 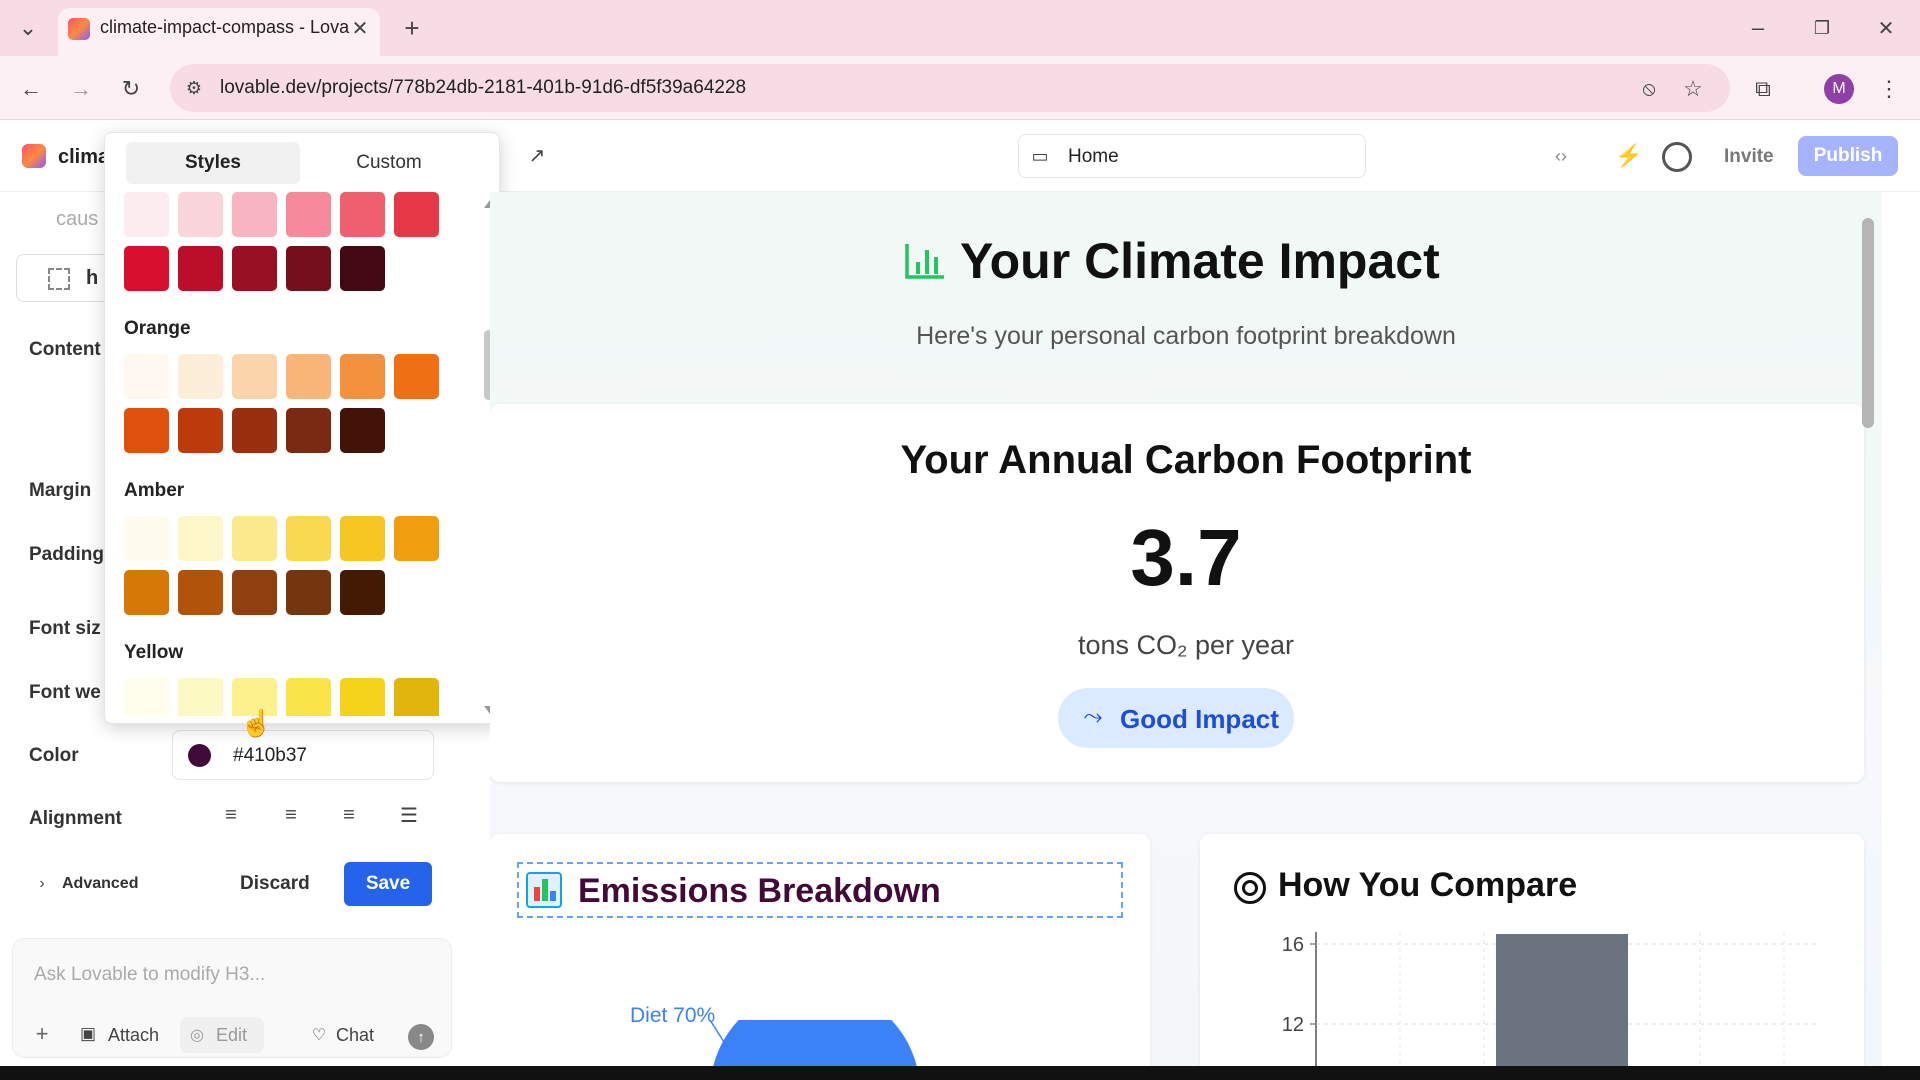 I want to click on monitor-icon: ▭, so click(x=1040, y=155).